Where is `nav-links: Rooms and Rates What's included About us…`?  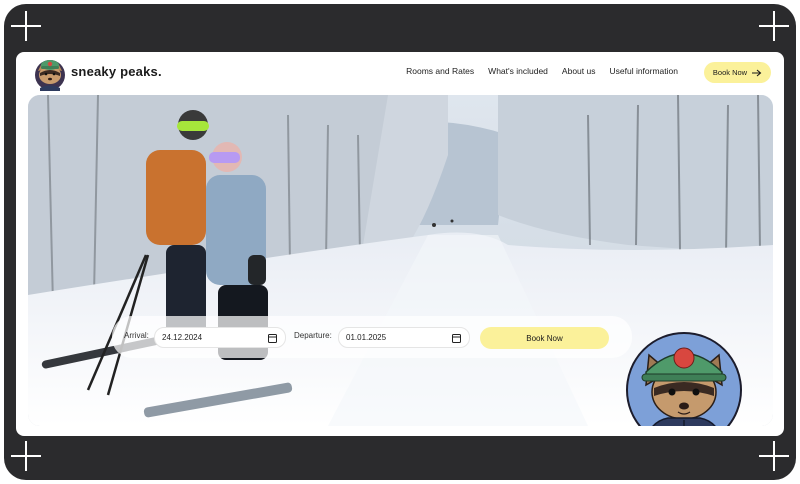
nav-links: Rooms and Rates What's included About us… is located at coordinates (542, 71).